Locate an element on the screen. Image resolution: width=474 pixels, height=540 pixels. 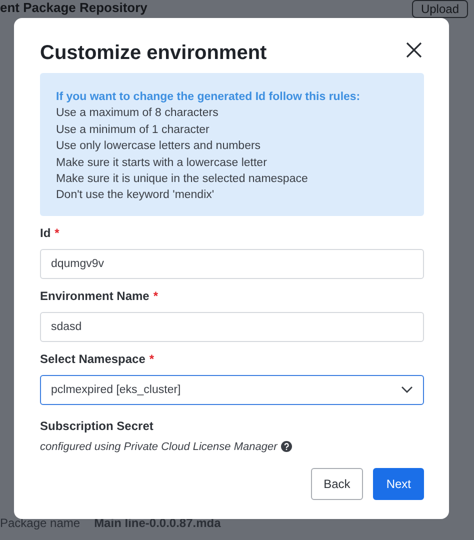
close-button is located at coordinates (414, 50).